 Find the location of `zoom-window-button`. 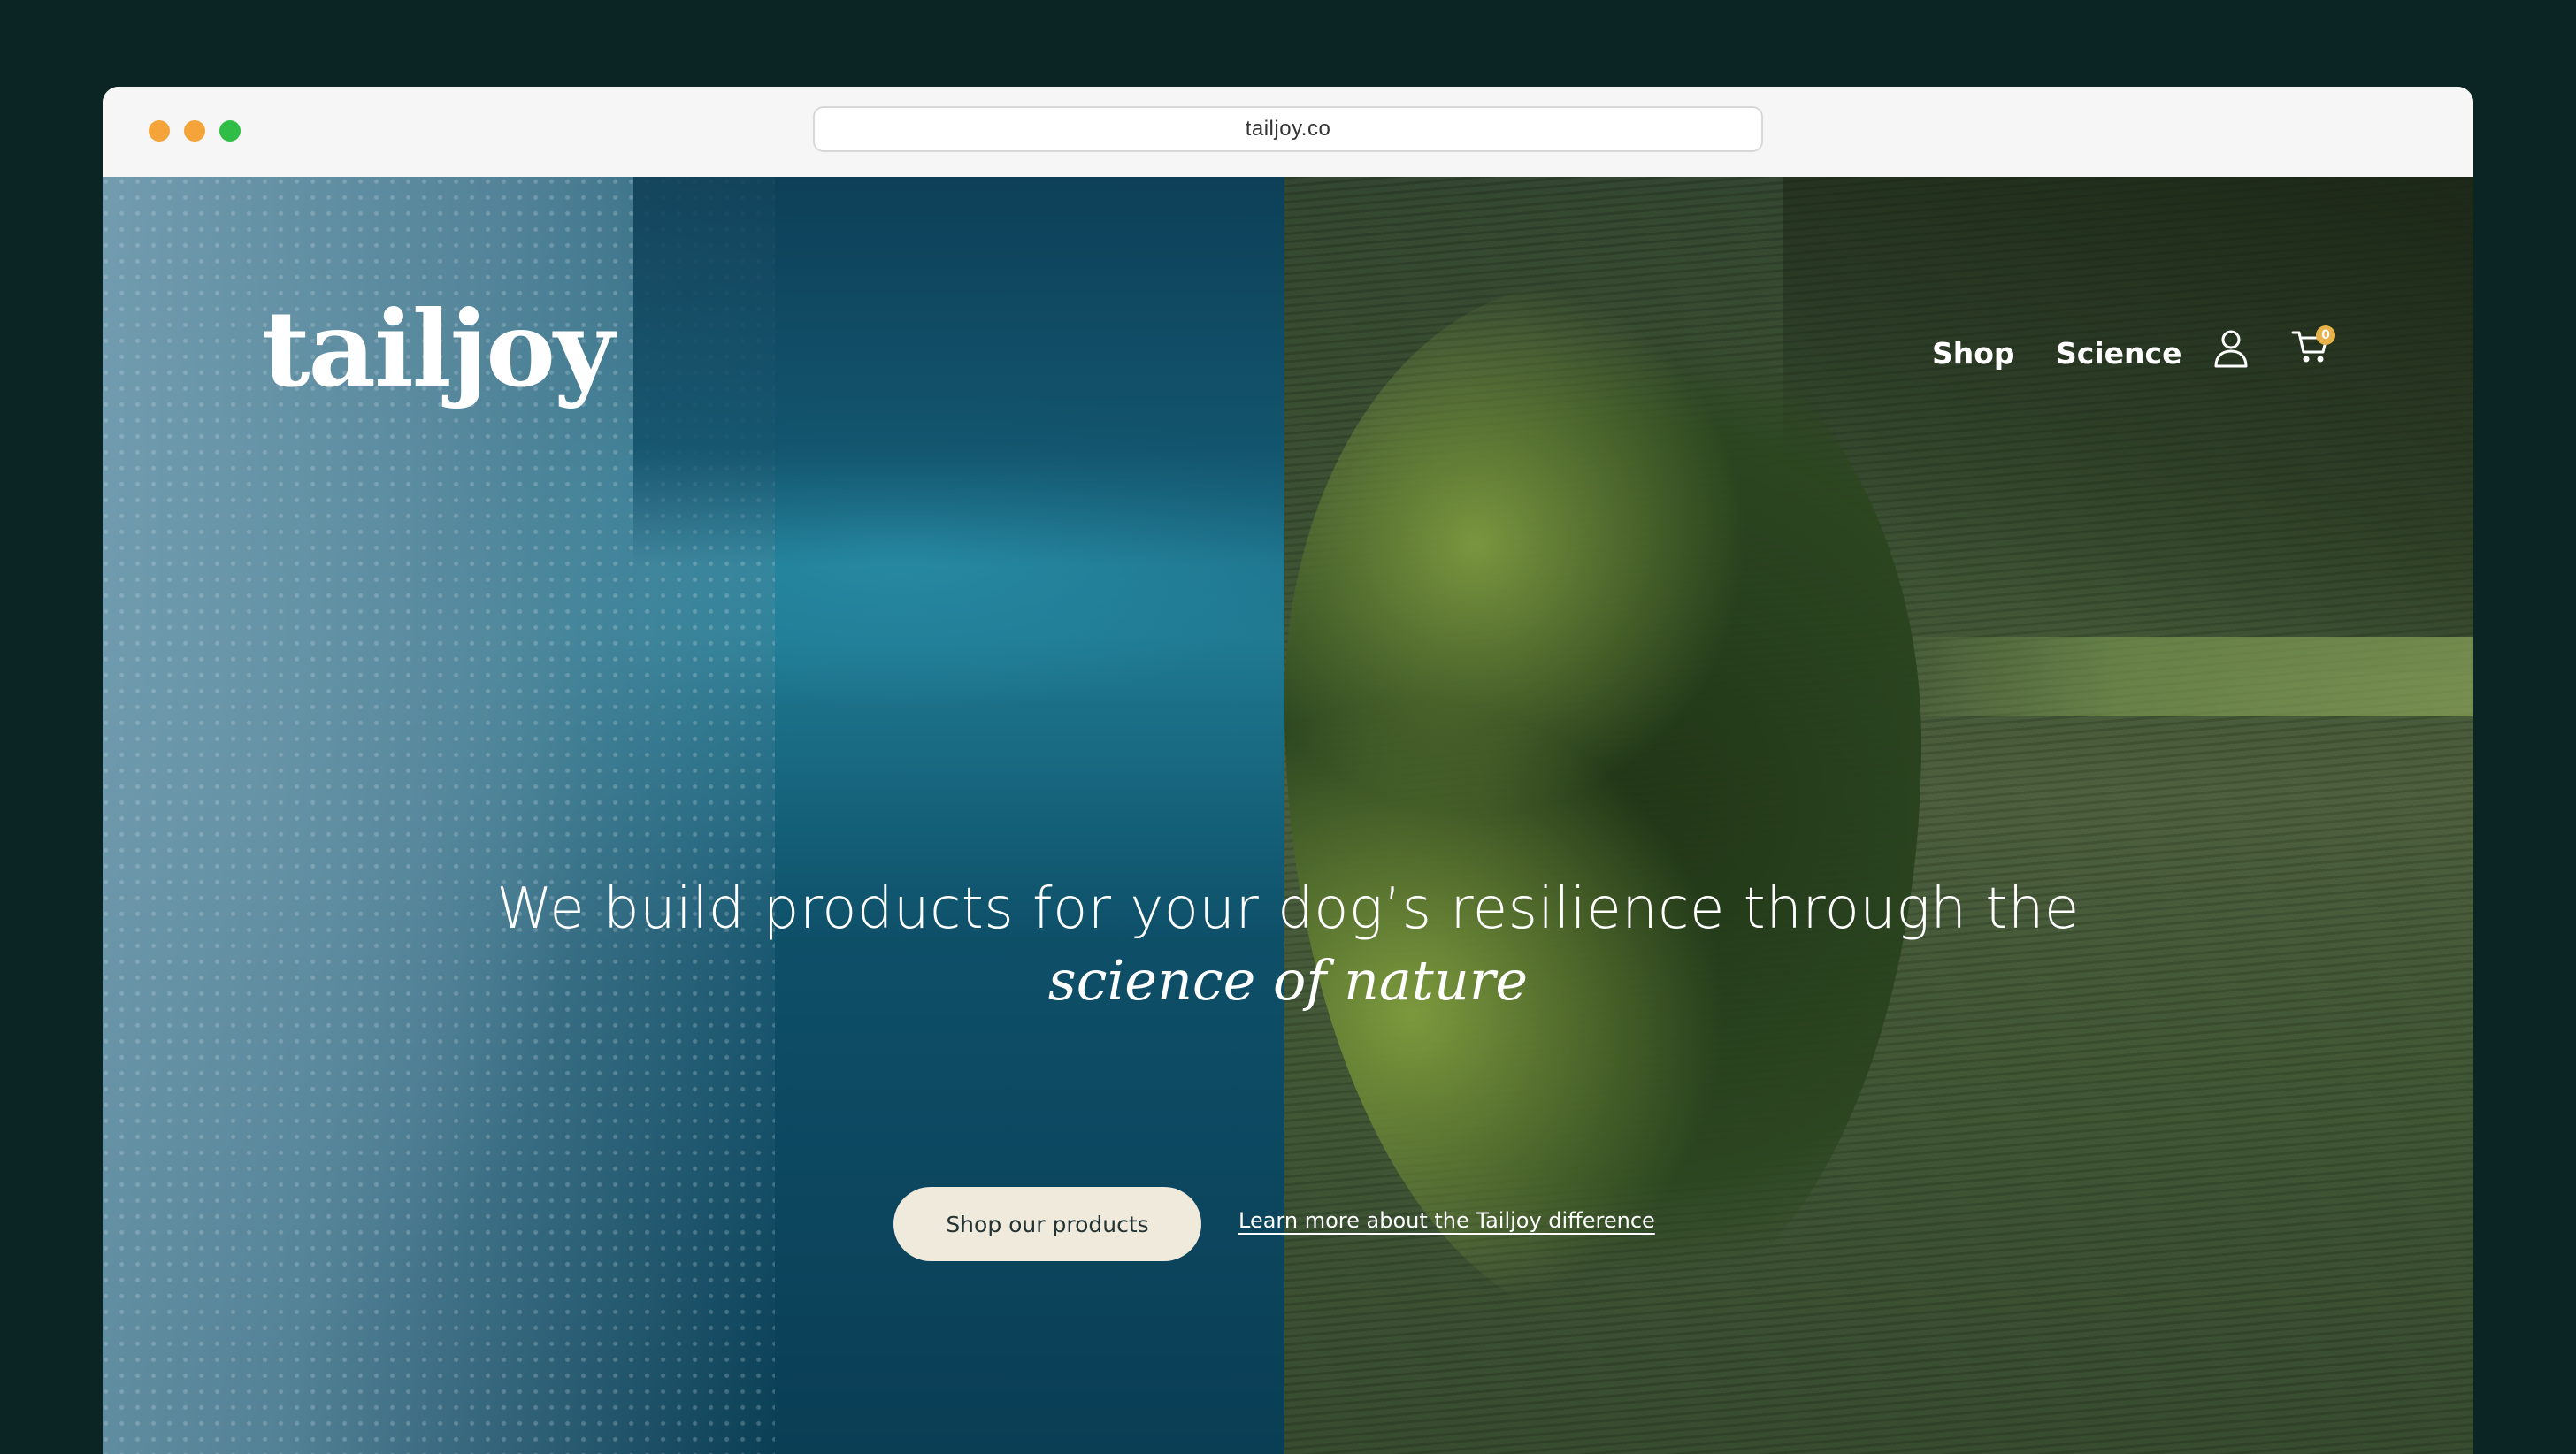

zoom-window-button is located at coordinates (230, 131).